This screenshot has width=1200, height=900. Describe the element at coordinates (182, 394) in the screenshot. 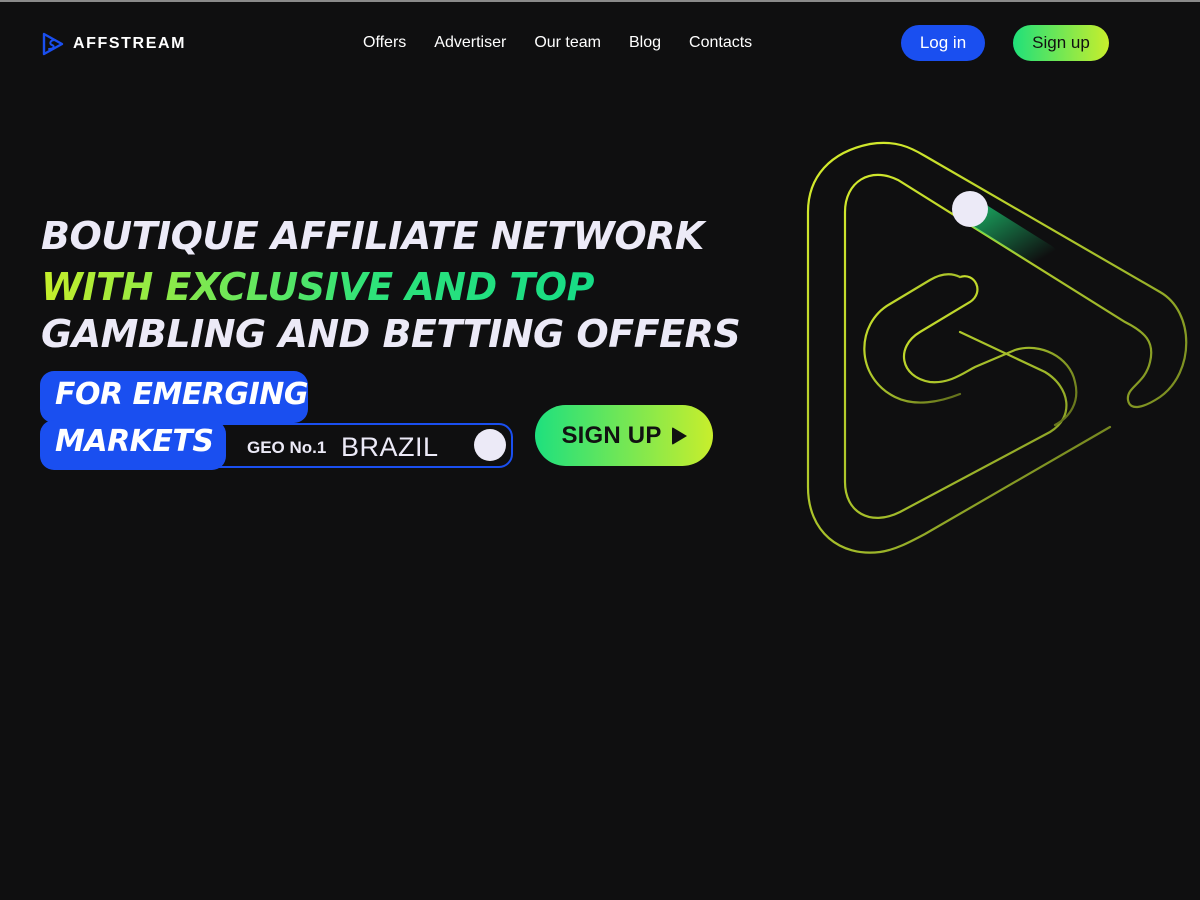

I see `emerging-pill-text: FOR EMERGING` at that location.